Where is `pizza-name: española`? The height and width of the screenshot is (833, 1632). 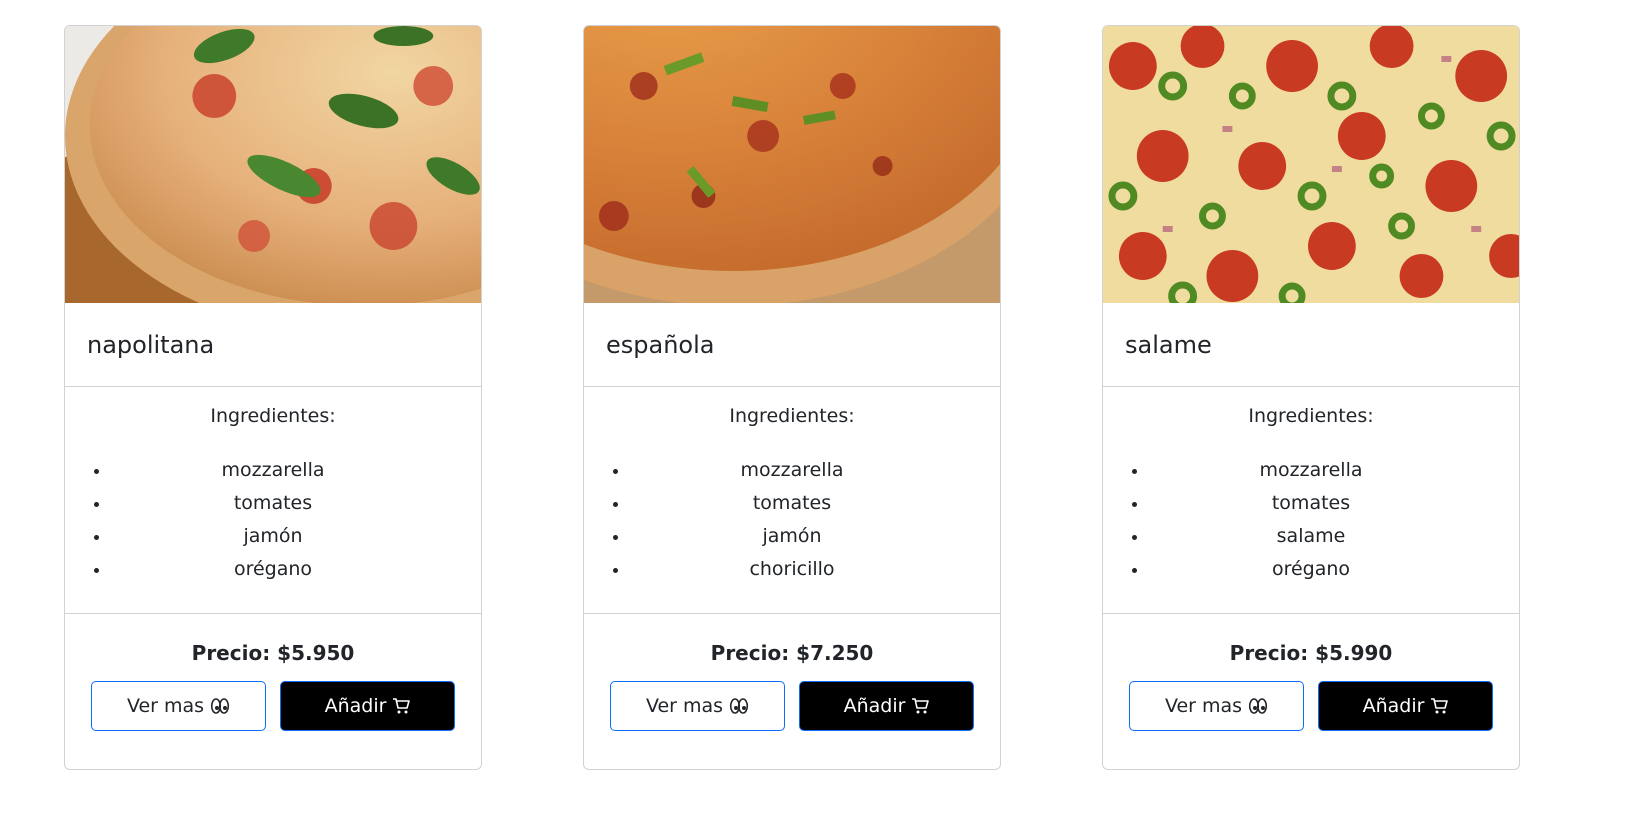 pizza-name: española is located at coordinates (792, 345).